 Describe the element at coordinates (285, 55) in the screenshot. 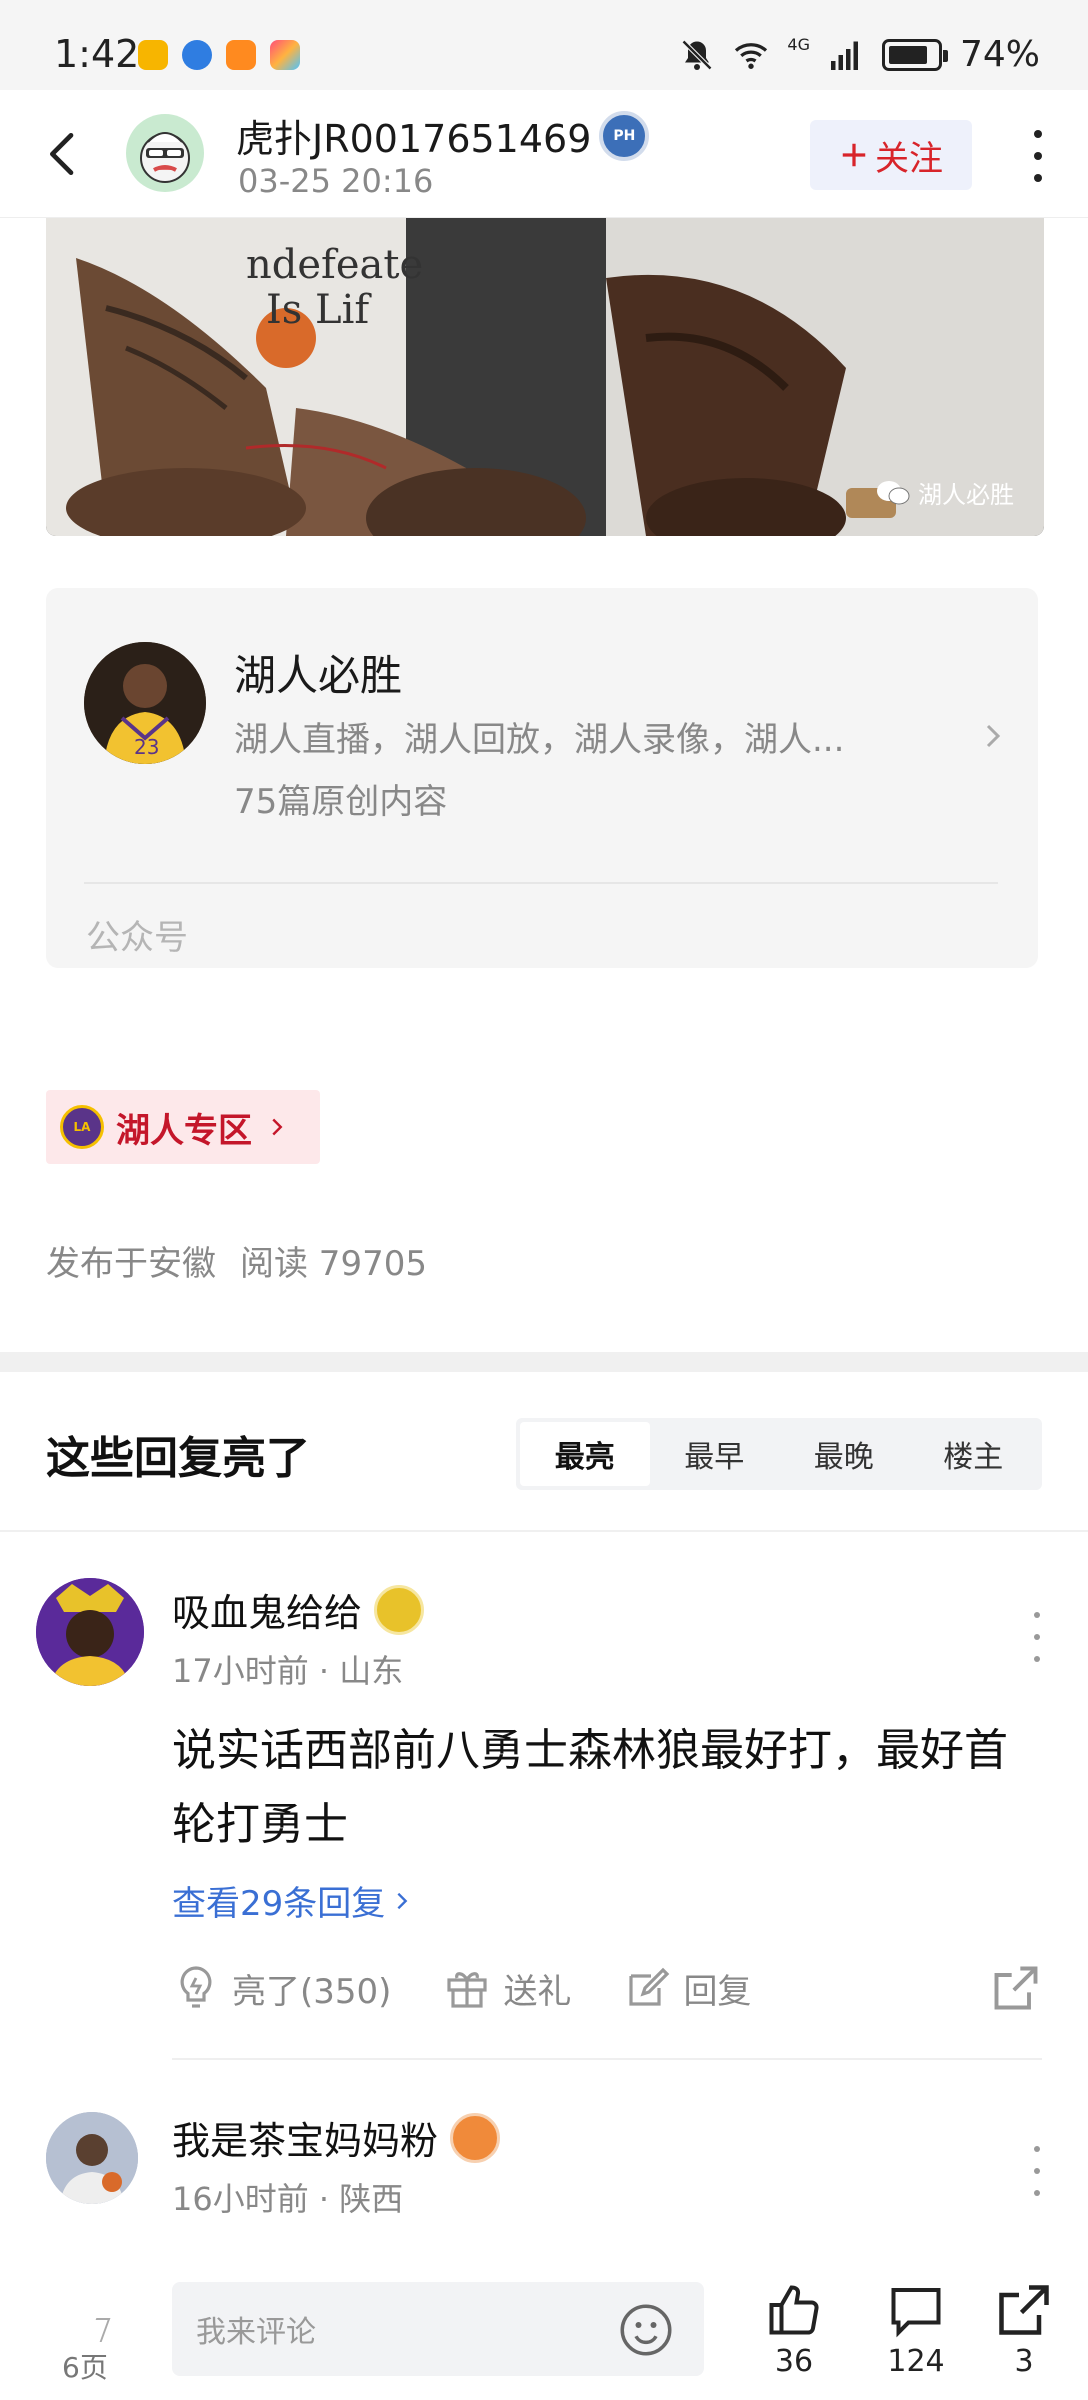

I see `store-app-icon` at that location.